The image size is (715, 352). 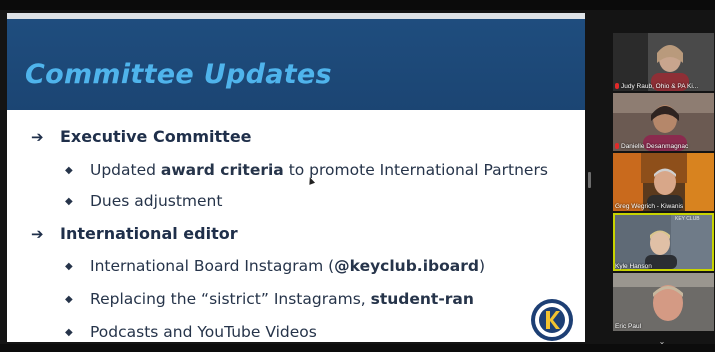 I want to click on key-club-logo-icon, so click(x=552, y=320).